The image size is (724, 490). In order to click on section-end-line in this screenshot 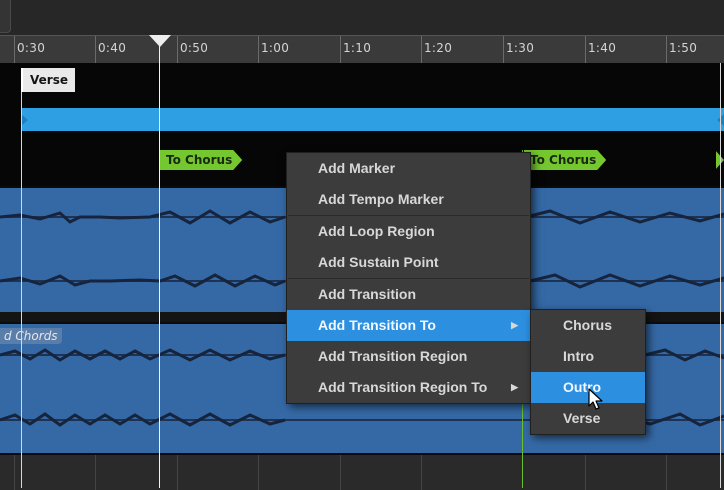, I will do `click(720, 275)`.